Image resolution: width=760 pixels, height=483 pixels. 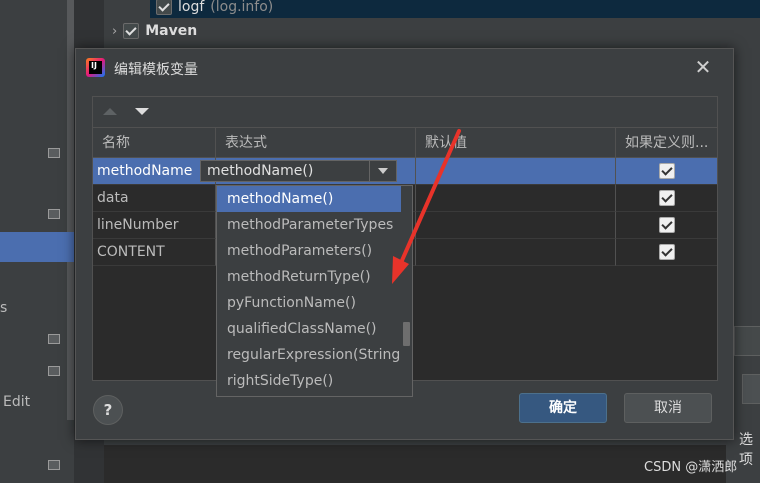 What do you see at coordinates (751, 389) in the screenshot?
I see `right-panel-button` at bounding box center [751, 389].